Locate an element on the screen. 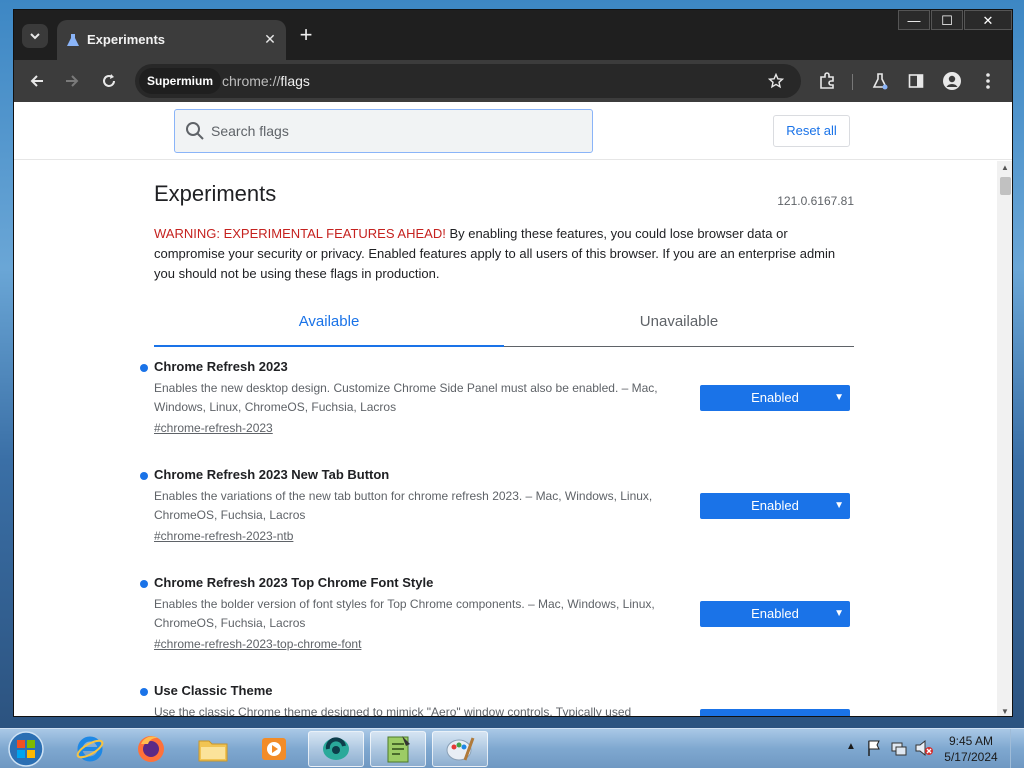  media-player-icon is located at coordinates (274, 749).